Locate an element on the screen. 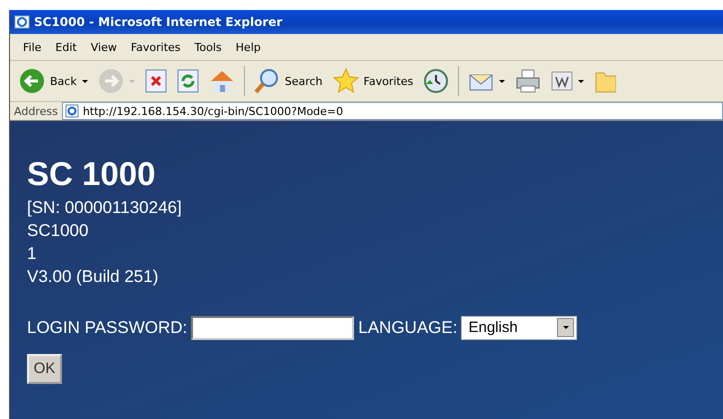 This screenshot has width=723, height=419. ok-button: OK is located at coordinates (44, 369).